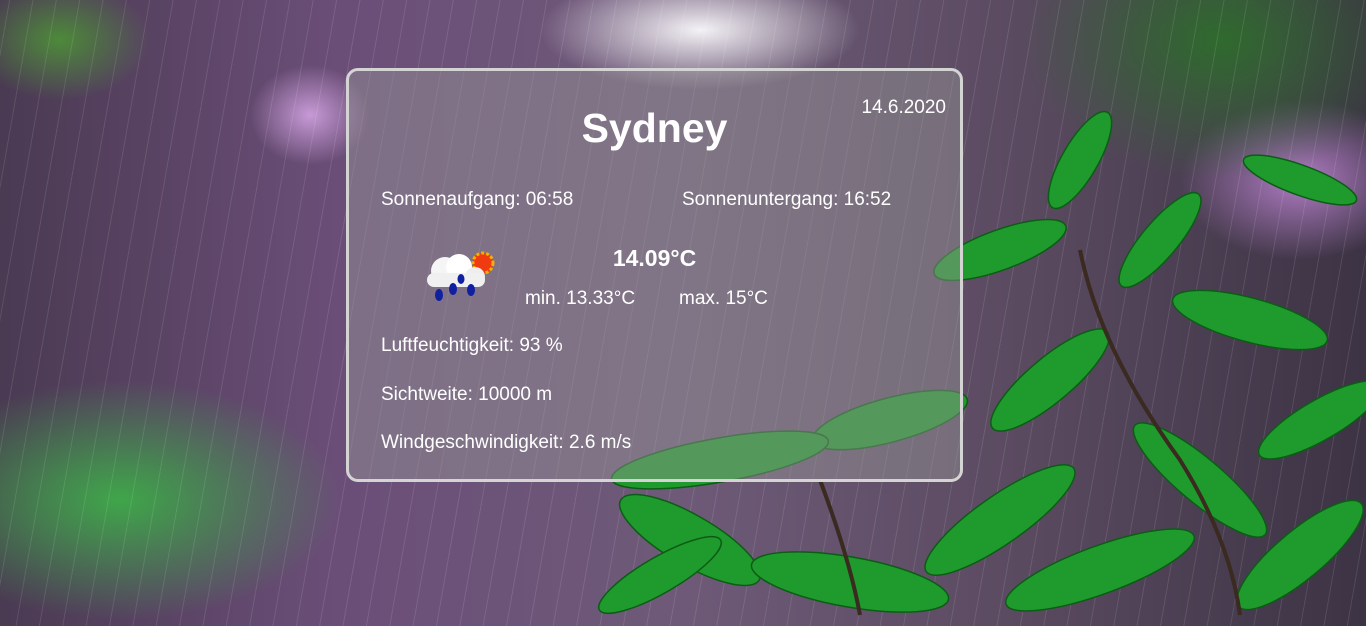  I want to click on max-temperature: max. 15°C, so click(723, 298).